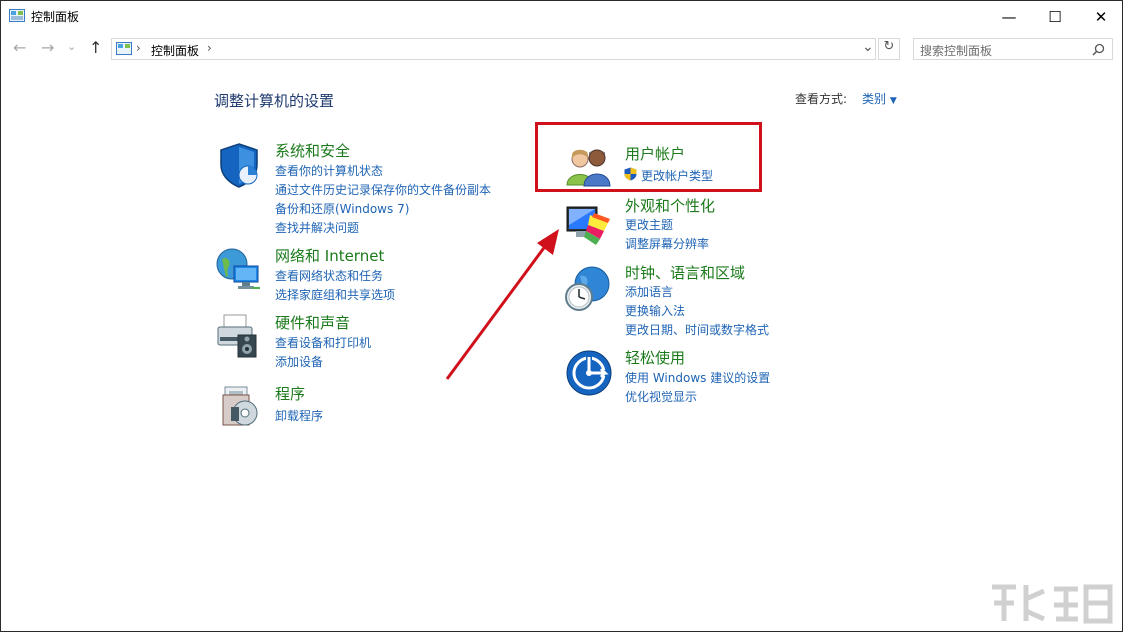 The width and height of the screenshot is (1125, 634). Describe the element at coordinates (1098, 49) in the screenshot. I see `search-icon` at that location.